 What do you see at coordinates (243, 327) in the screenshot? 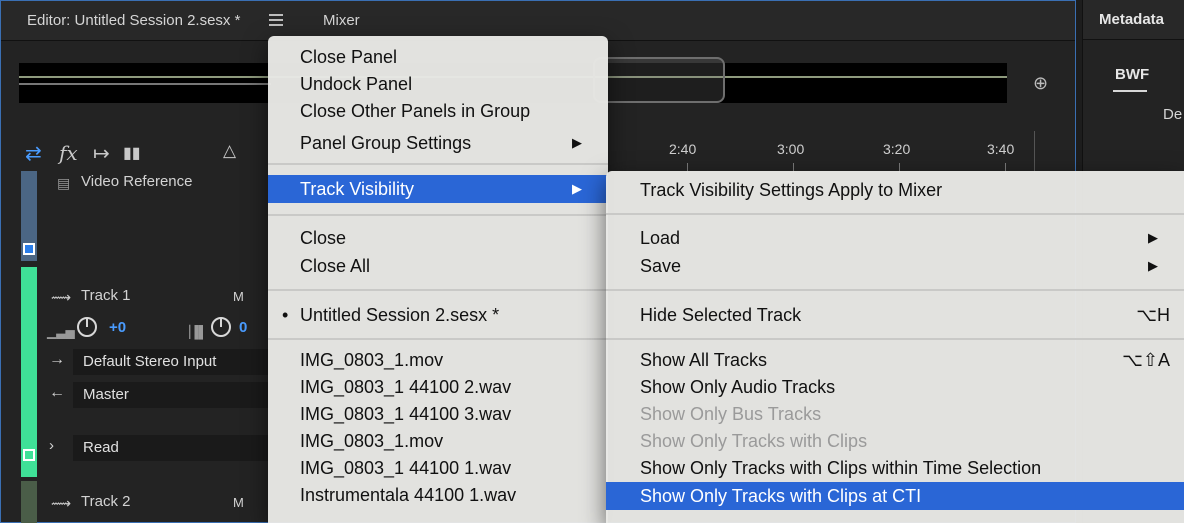
I see `track1-pan-value: 0` at bounding box center [243, 327].